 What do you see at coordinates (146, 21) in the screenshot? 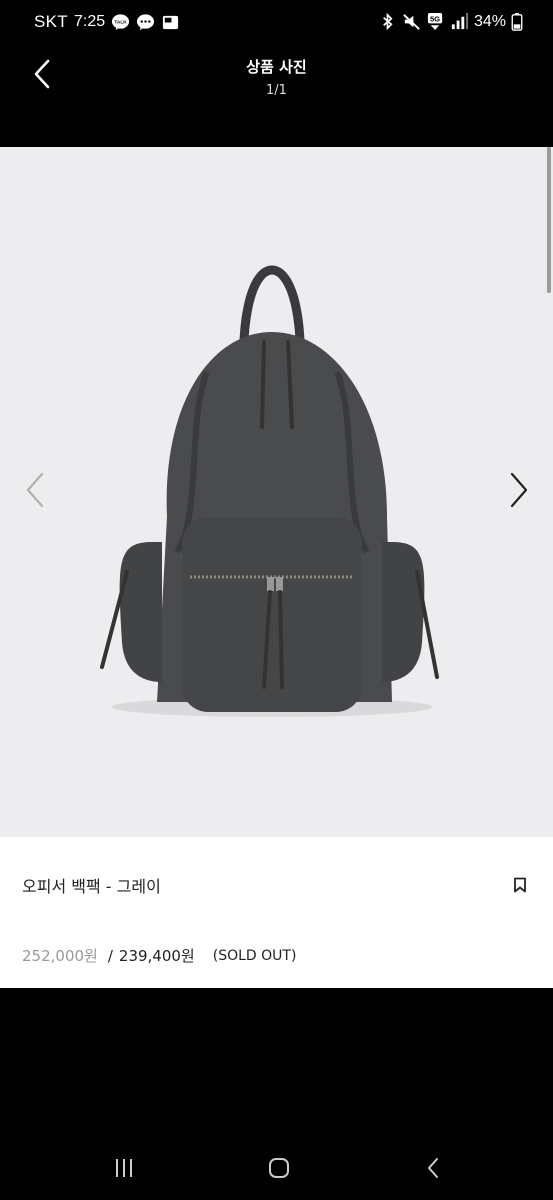
I see `message-icon` at bounding box center [146, 21].